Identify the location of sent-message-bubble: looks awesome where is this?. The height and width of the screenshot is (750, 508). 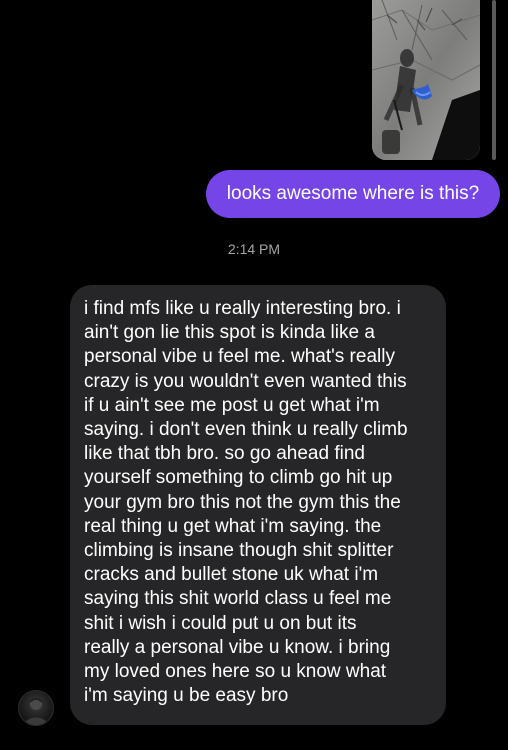
(353, 194).